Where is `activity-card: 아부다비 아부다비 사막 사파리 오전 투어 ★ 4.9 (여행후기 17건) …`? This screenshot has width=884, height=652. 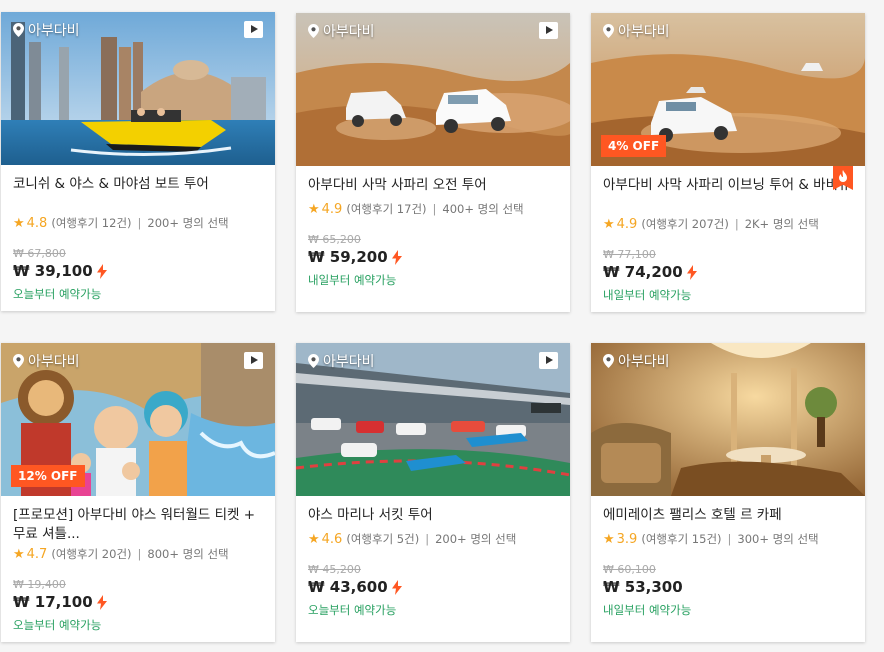 activity-card: 아부다비 아부다비 사막 사파리 오전 투어 ★ 4.9 (여행후기 17건) … is located at coordinates (433, 162).